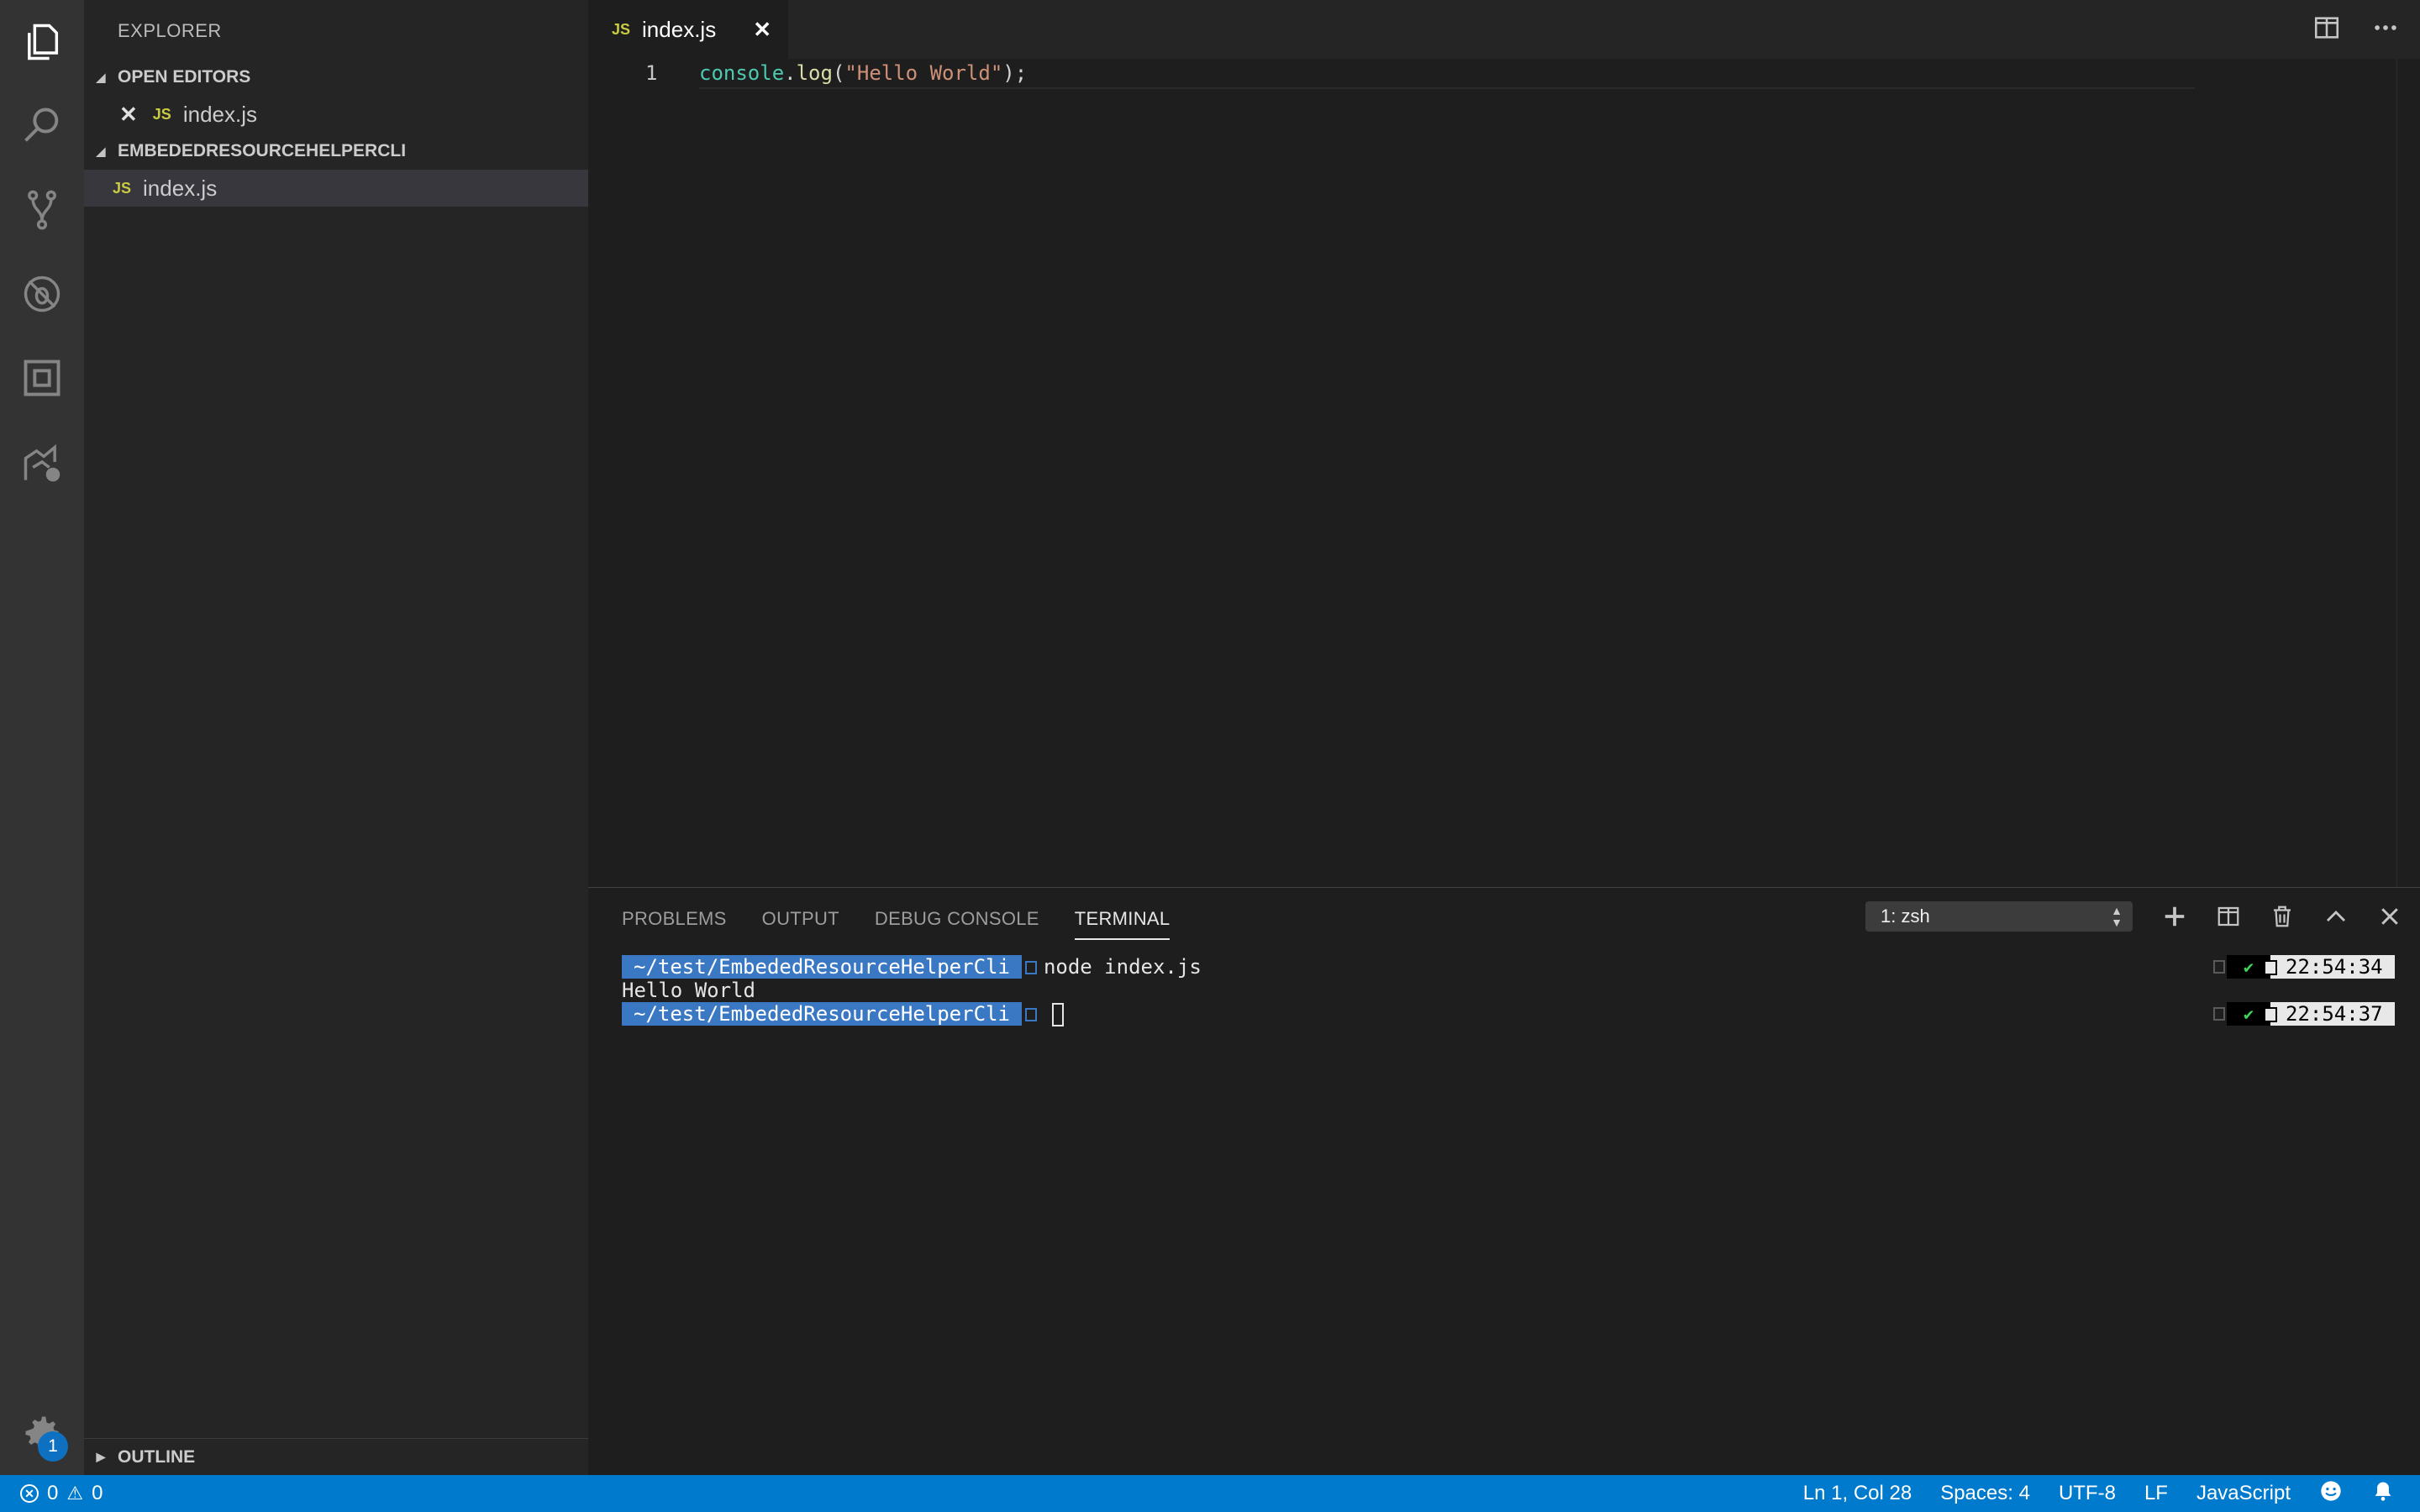 The width and height of the screenshot is (2420, 1512). What do you see at coordinates (157, 1456) in the screenshot?
I see `outline-label: OUTLINE` at bounding box center [157, 1456].